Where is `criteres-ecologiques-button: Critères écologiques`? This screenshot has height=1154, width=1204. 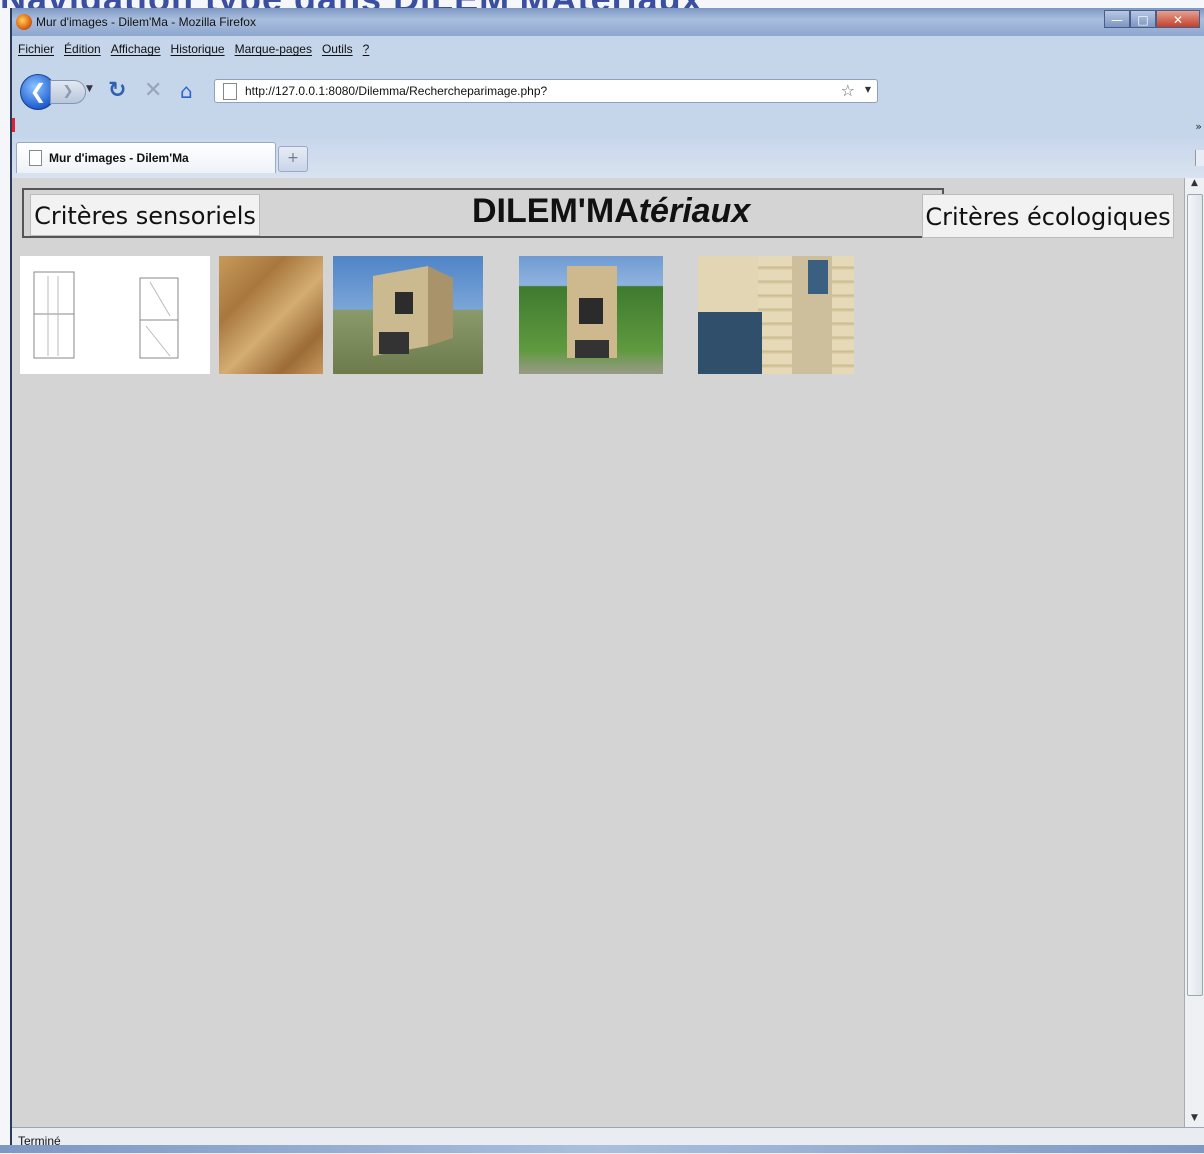
criteres-ecologiques-button: Critères écologiques is located at coordinates (1048, 216).